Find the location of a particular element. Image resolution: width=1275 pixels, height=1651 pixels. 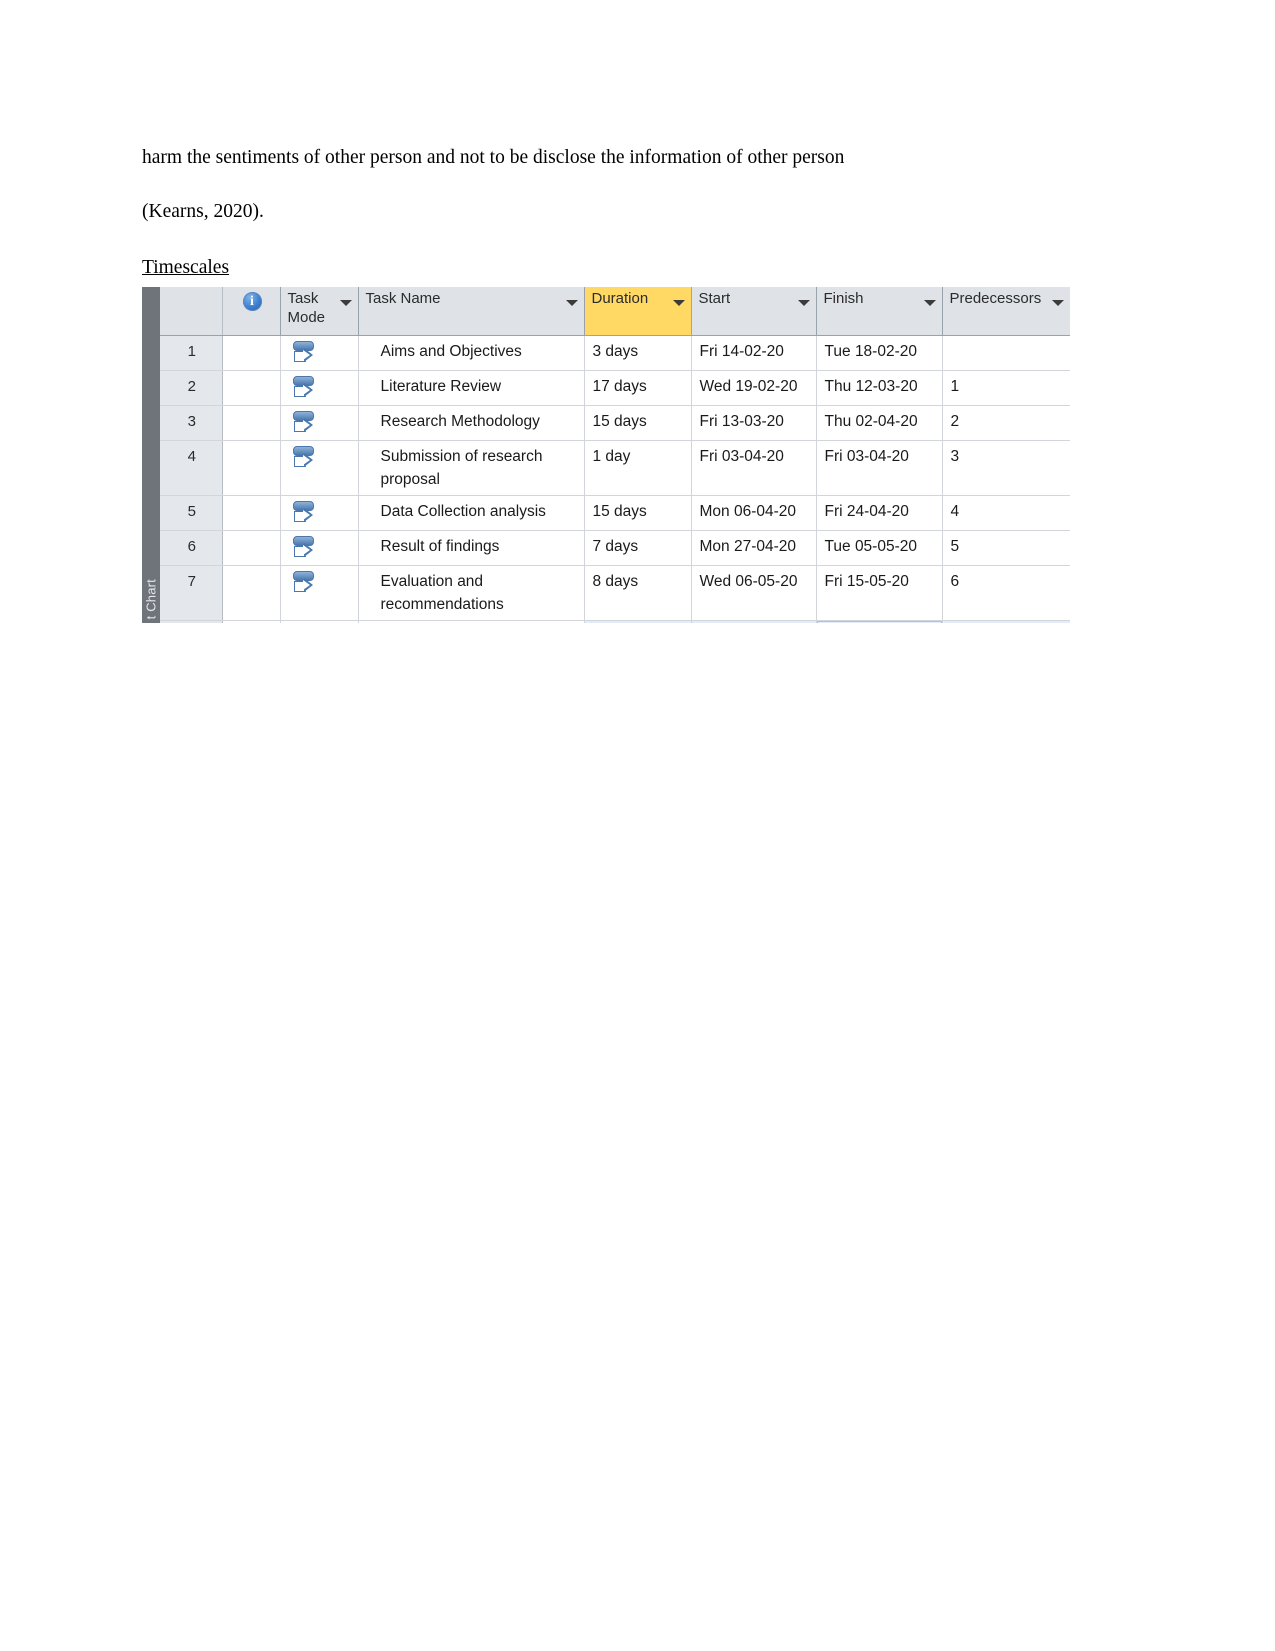

task-name-cell: Evaluation and recommendations is located at coordinates (471, 593).